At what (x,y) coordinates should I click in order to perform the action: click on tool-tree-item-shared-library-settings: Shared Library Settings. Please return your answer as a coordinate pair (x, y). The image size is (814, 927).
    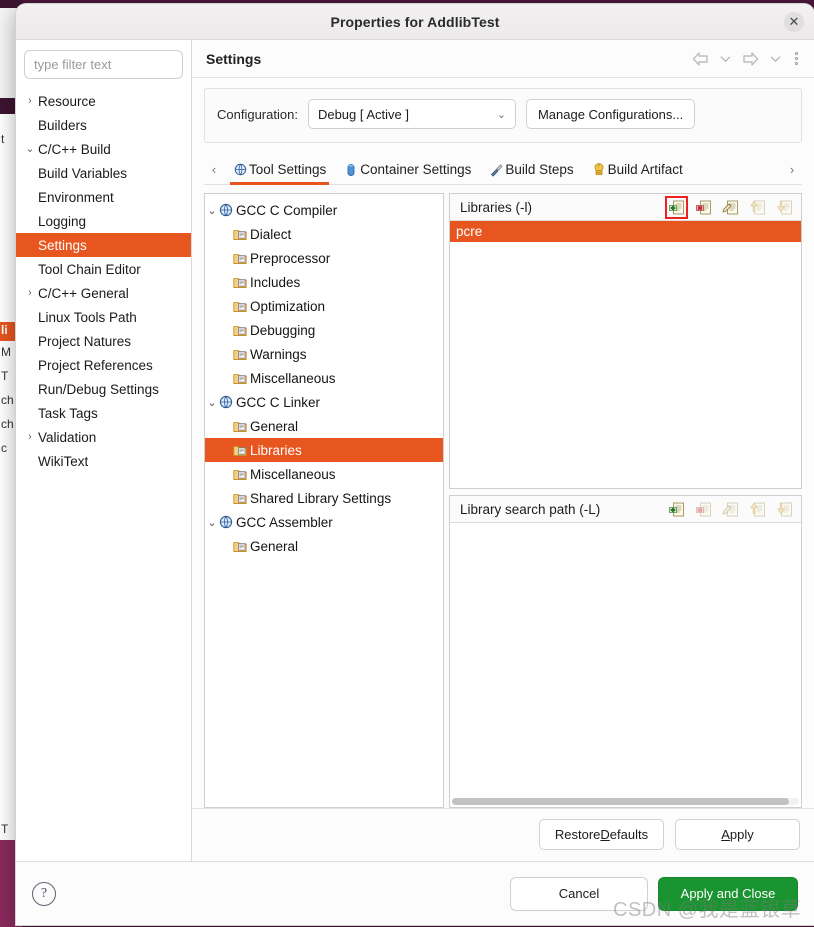
    Looking at the image, I should click on (324, 498).